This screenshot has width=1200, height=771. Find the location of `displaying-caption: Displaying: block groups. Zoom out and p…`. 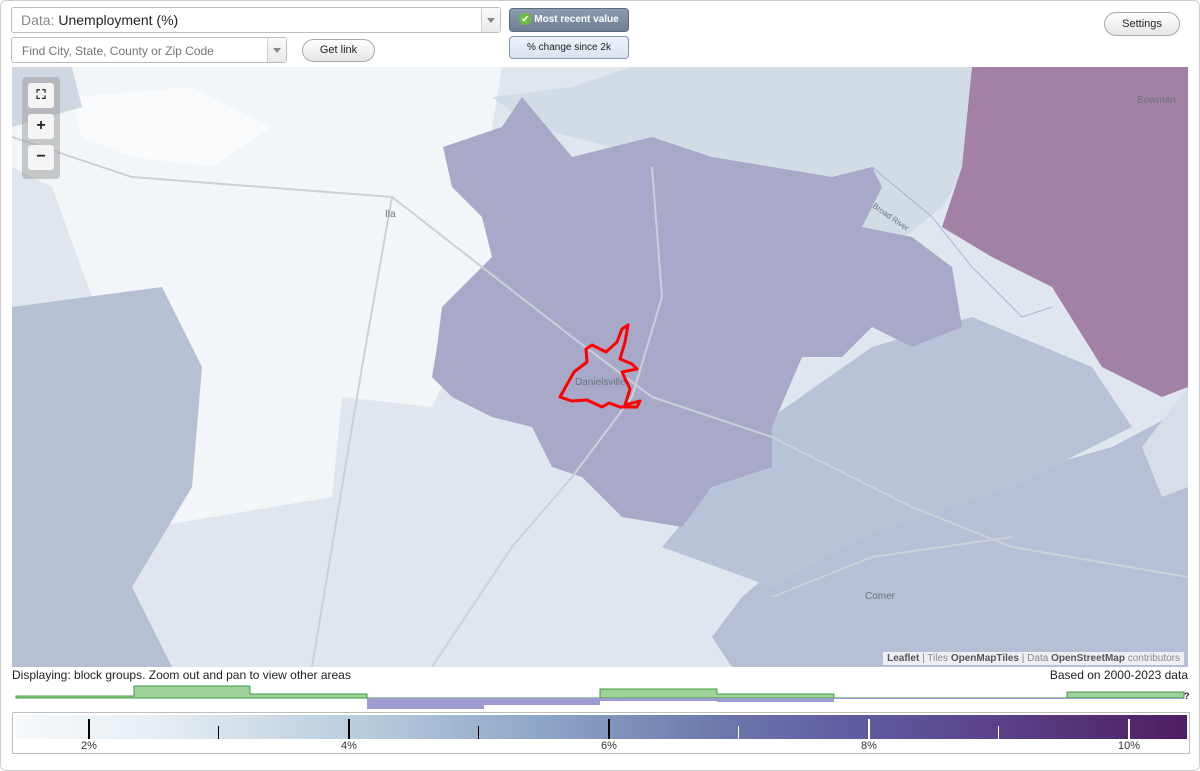

displaying-caption: Displaying: block groups. Zoom out and p… is located at coordinates (181, 675).